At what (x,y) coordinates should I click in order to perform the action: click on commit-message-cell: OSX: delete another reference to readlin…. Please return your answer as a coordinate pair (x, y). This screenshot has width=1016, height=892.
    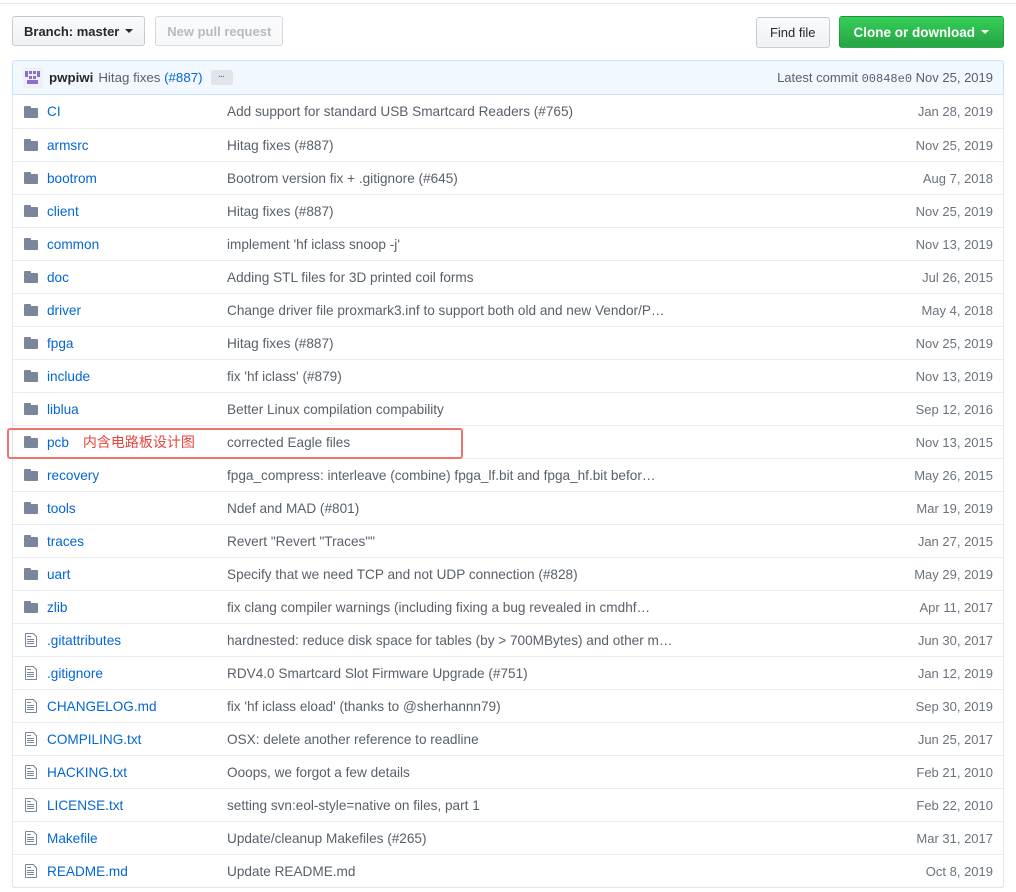
    Looking at the image, I should click on (540, 739).